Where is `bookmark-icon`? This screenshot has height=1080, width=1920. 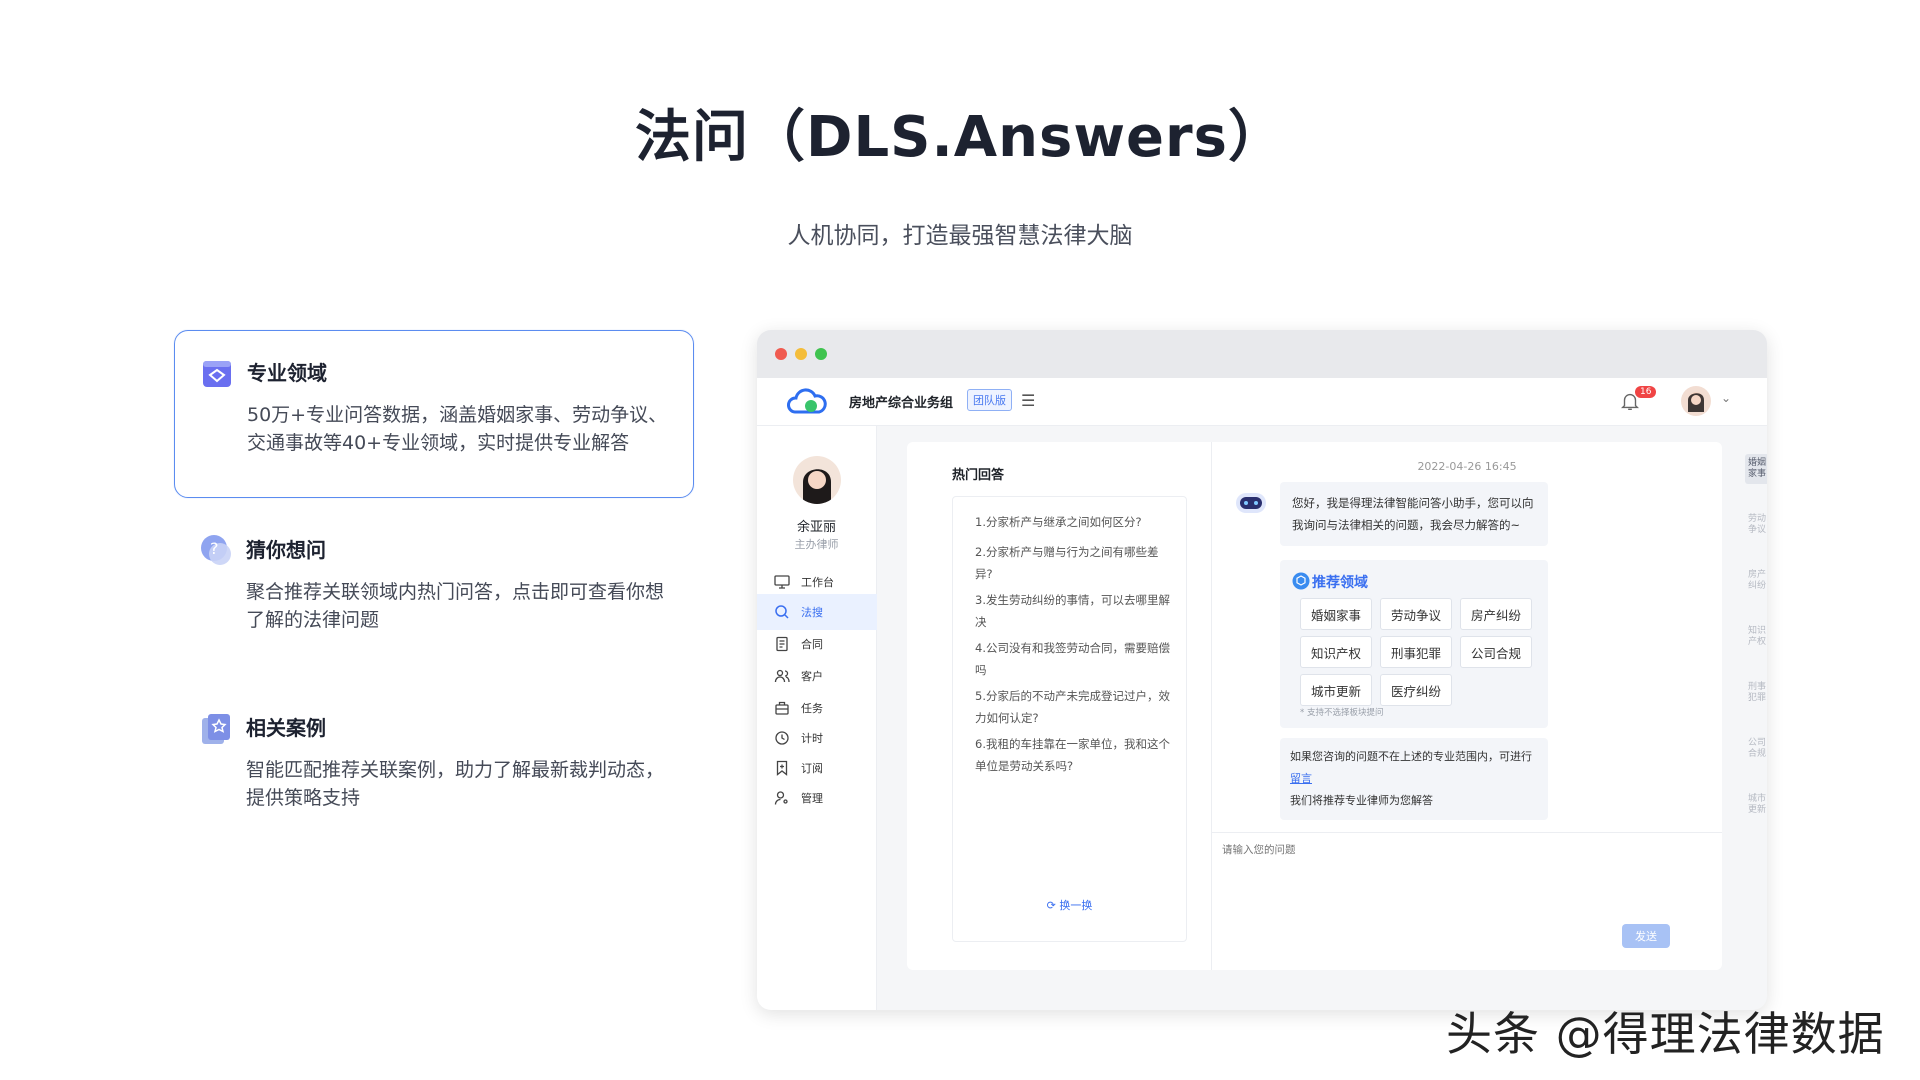
bookmark-icon is located at coordinates (782, 768).